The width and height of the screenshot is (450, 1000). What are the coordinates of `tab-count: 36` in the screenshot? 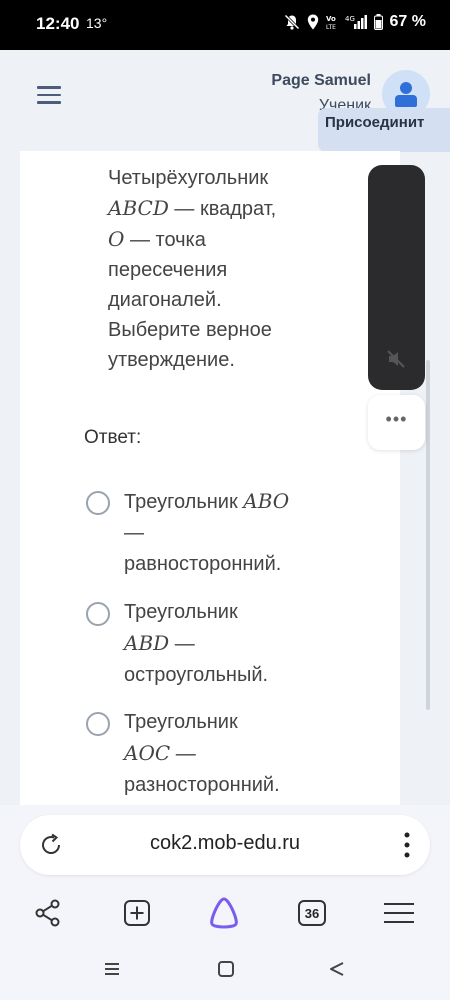 It's located at (312, 913).